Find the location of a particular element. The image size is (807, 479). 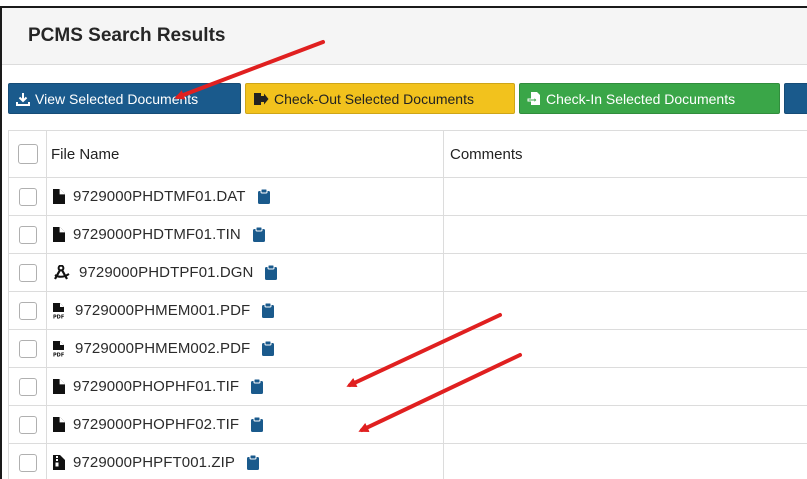

column-header-file-name: File Name is located at coordinates (245, 154).